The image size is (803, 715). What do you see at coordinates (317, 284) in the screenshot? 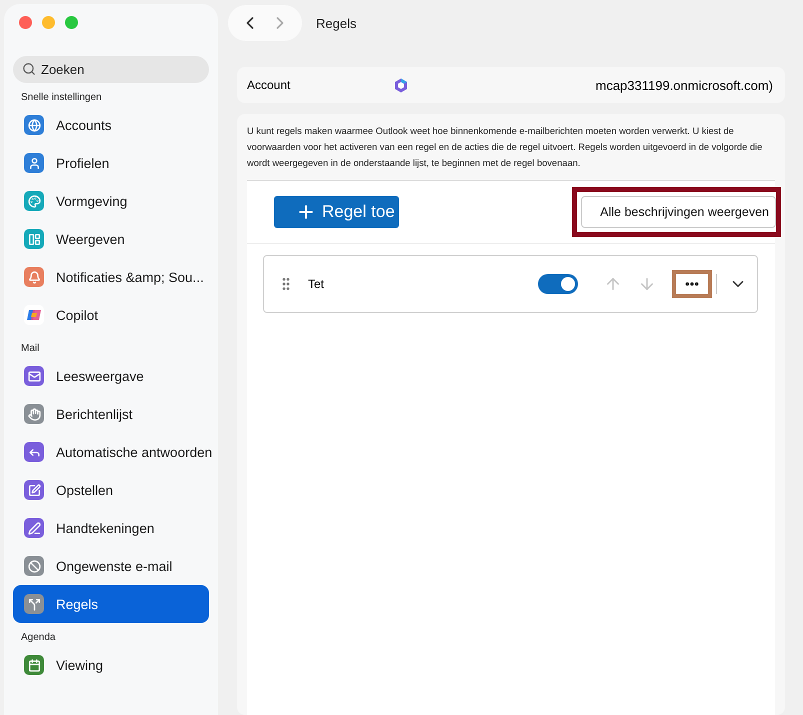
I see `rule-name: Tet` at bounding box center [317, 284].